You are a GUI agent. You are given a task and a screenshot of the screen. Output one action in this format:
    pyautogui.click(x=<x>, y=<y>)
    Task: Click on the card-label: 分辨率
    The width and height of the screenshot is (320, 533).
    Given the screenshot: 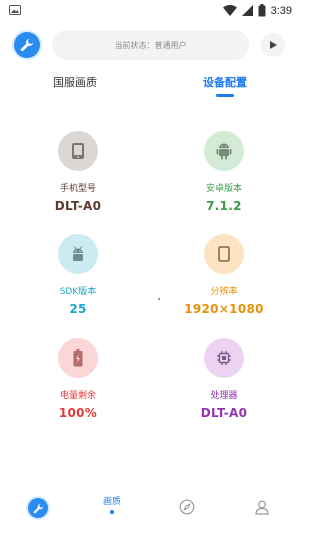 What is the action you would take?
    pyautogui.click(x=224, y=292)
    